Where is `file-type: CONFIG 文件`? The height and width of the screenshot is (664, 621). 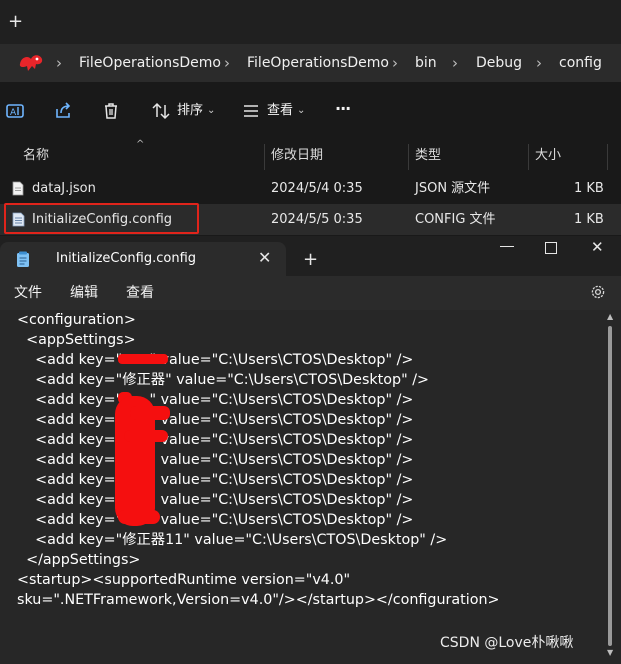
file-type: CONFIG 文件 is located at coordinates (455, 219).